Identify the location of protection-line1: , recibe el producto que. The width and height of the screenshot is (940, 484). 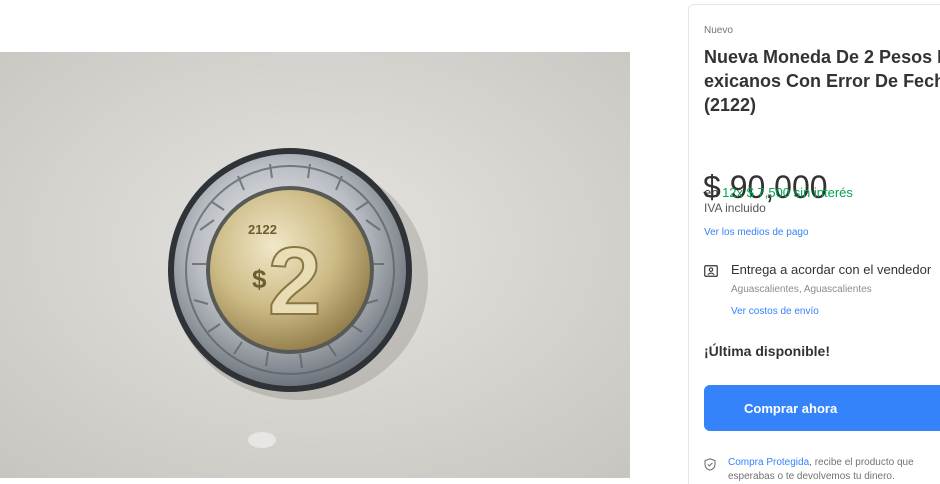
(861, 462).